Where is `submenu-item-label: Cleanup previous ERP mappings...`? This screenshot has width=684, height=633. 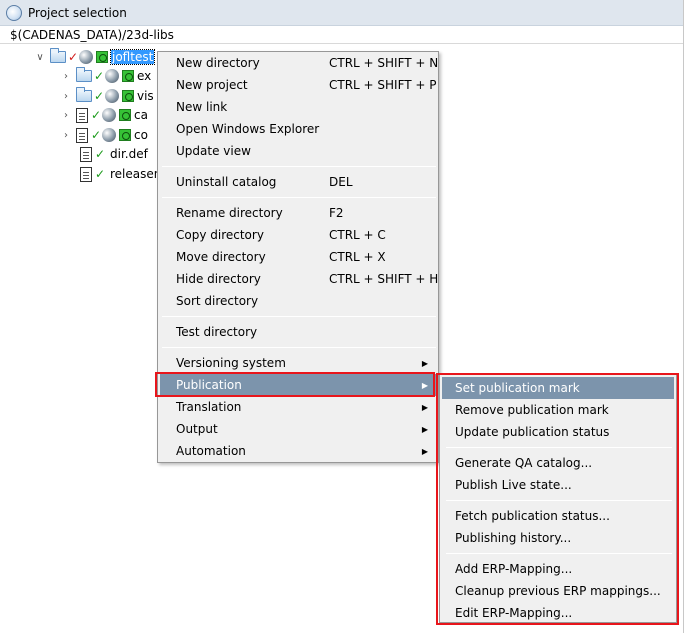
submenu-item-label: Cleanup previous ERP mappings... is located at coordinates (558, 591).